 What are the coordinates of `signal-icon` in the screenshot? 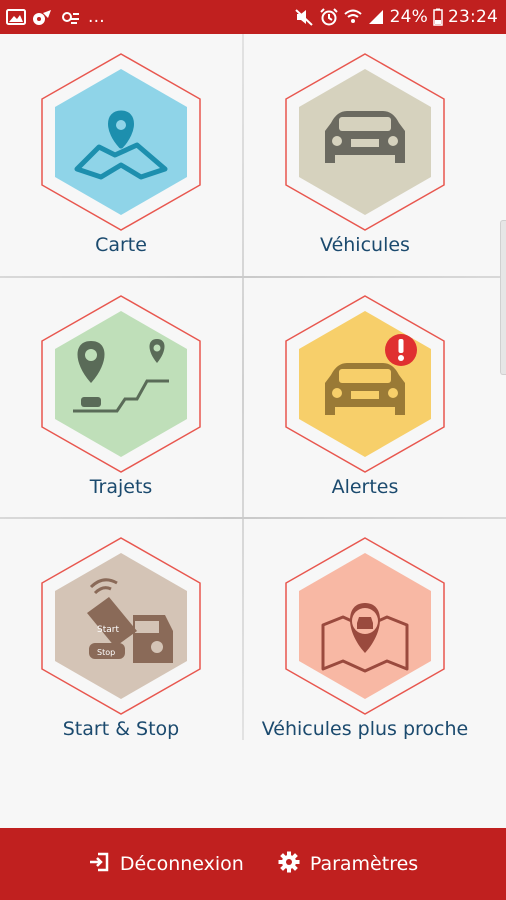 It's located at (376, 17).